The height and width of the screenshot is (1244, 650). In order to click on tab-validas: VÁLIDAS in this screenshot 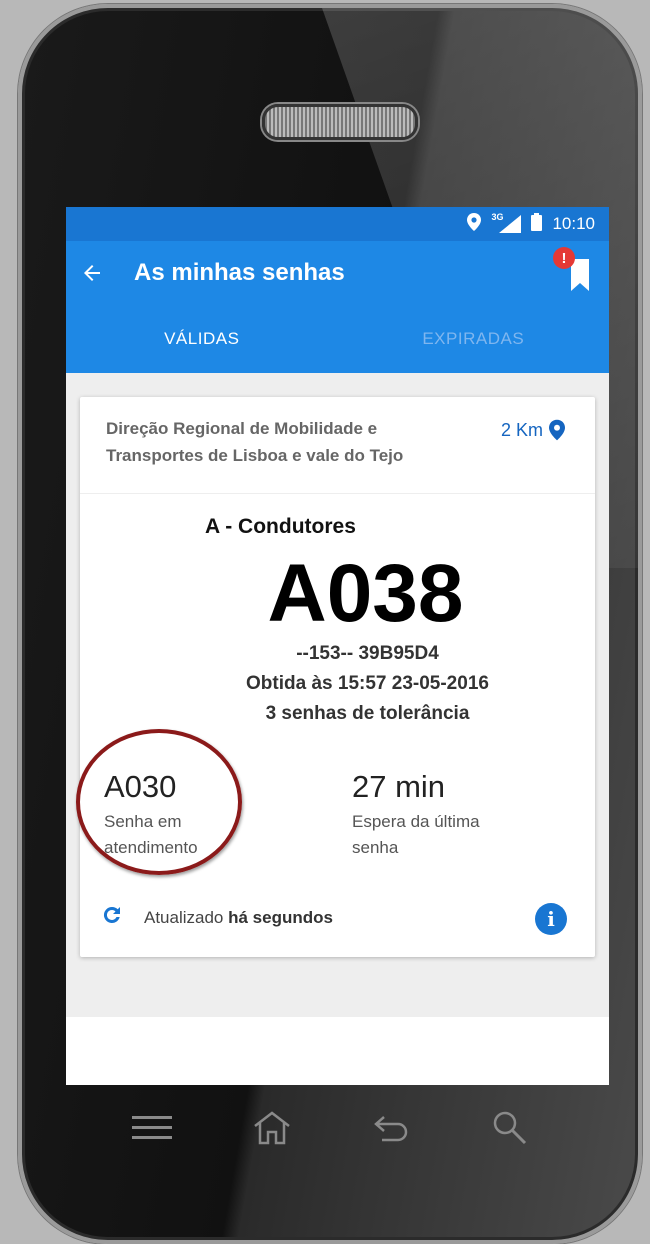, I will do `click(202, 339)`.